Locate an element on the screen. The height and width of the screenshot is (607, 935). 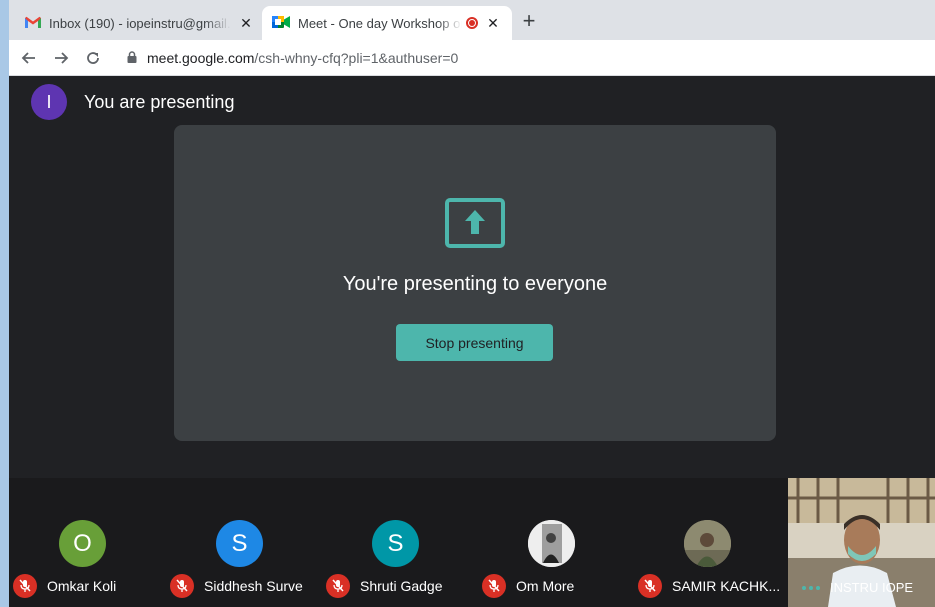
presenter-avatar: I is located at coordinates (49, 102).